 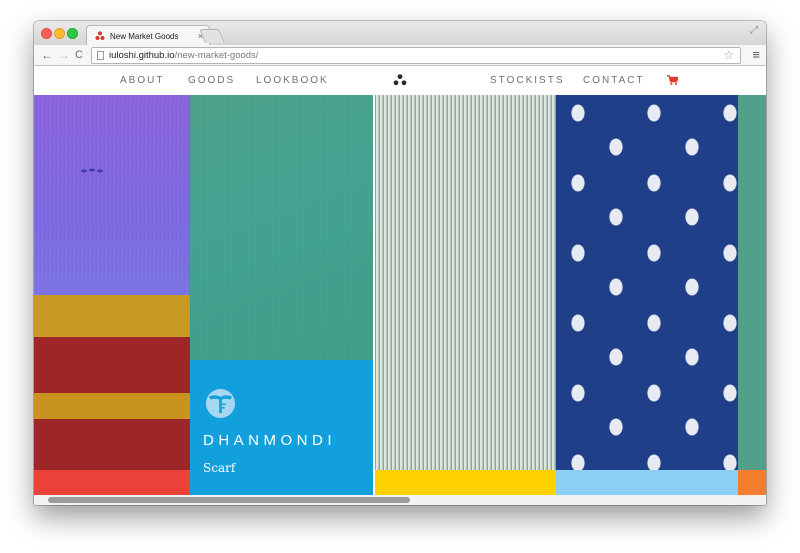 I want to click on swatch-orange, so click(x=752, y=482).